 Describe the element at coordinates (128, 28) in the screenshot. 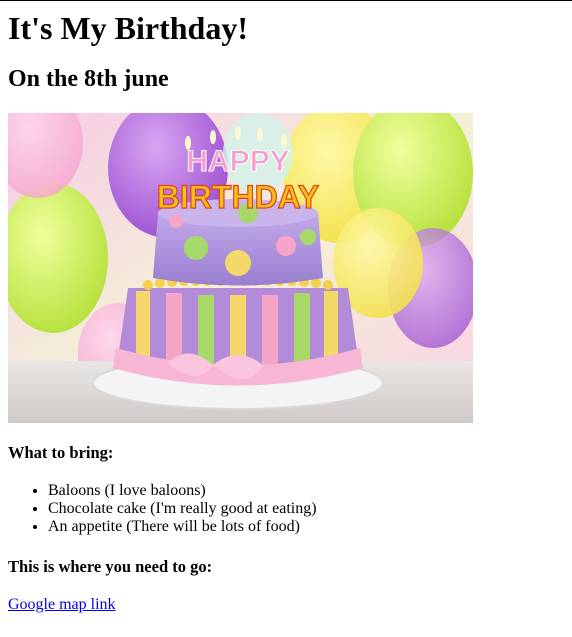

I see `page-title: It's My Birthday!` at that location.